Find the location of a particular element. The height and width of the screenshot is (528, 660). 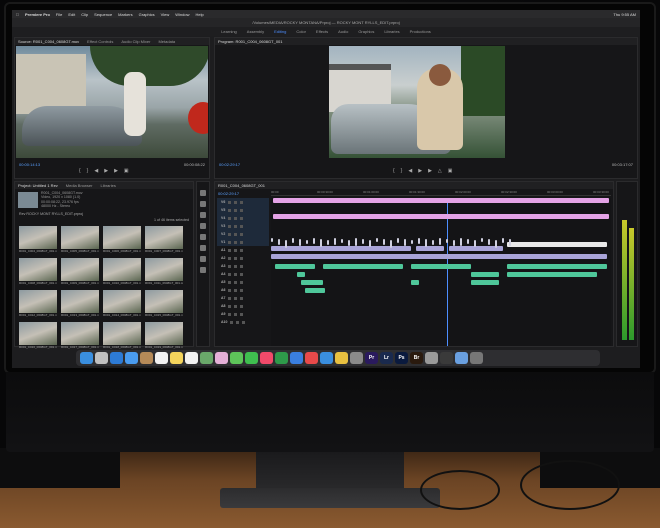

dock-preferences-icon is located at coordinates (356, 358).